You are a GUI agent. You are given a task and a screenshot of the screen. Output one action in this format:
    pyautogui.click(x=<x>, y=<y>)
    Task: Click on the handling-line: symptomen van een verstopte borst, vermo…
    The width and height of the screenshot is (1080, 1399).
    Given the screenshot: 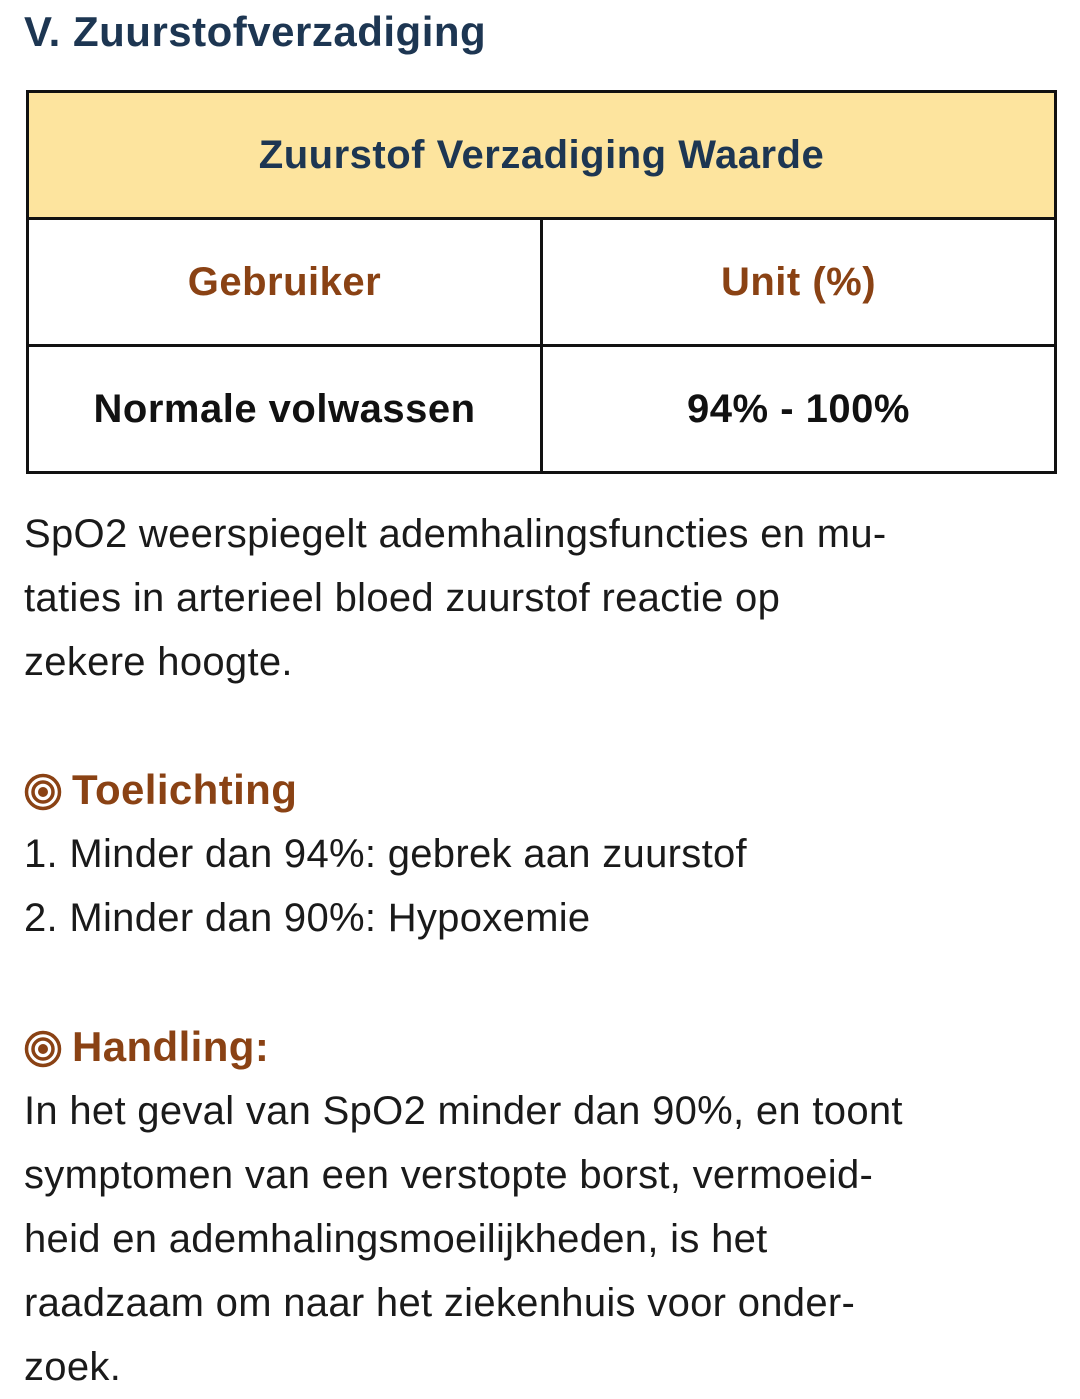 What is the action you would take?
    pyautogui.click(x=449, y=1175)
    